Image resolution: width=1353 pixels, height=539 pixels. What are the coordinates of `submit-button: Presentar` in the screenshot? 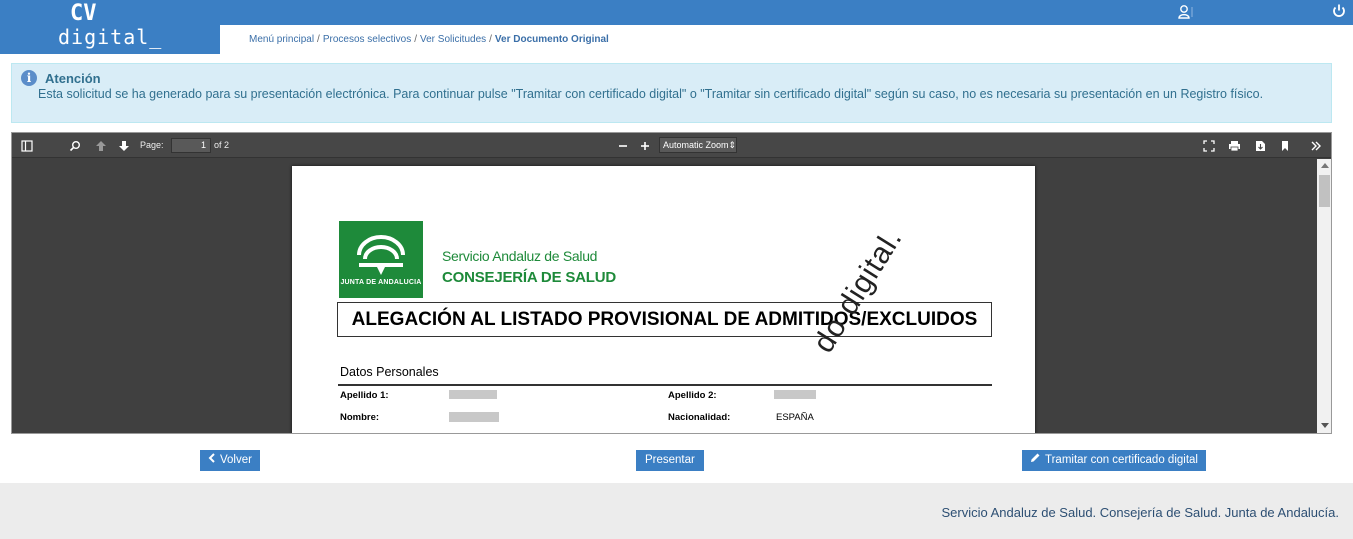 It's located at (670, 460).